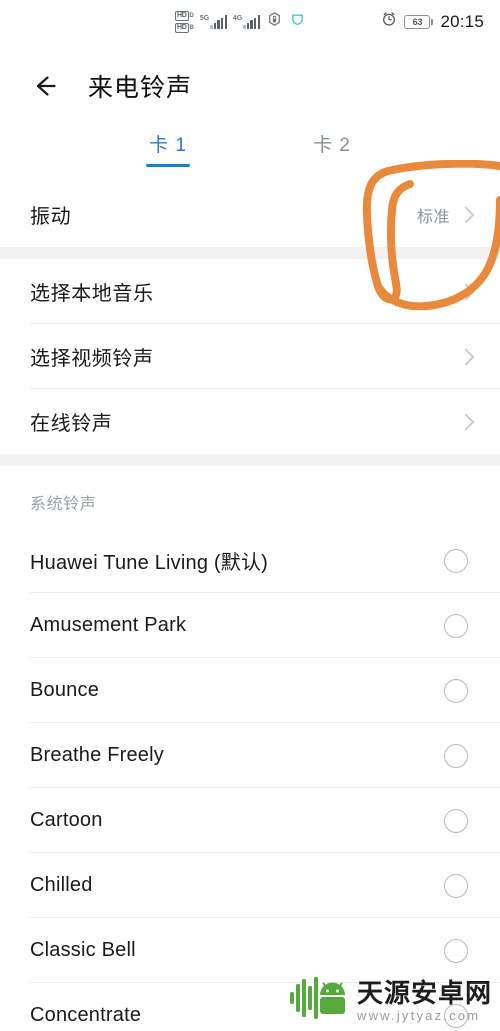  I want to click on alarm-clock-icon, so click(389, 21).